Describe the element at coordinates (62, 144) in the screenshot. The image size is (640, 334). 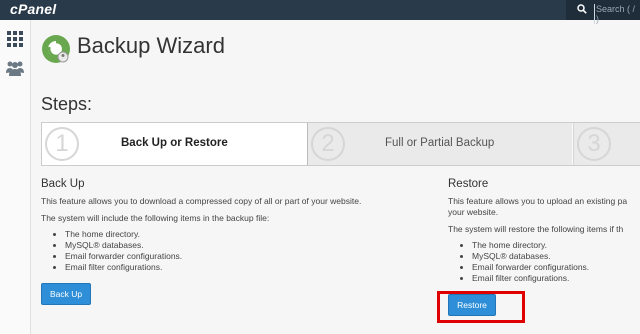
I see `step-number: 1` at that location.